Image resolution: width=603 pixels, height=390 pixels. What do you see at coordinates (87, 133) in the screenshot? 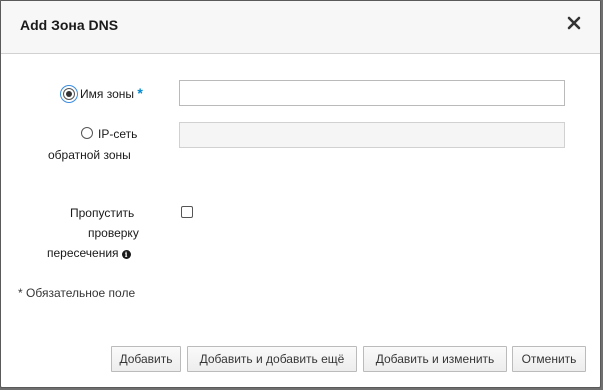
I see `reverse-zone-radio` at bounding box center [87, 133].